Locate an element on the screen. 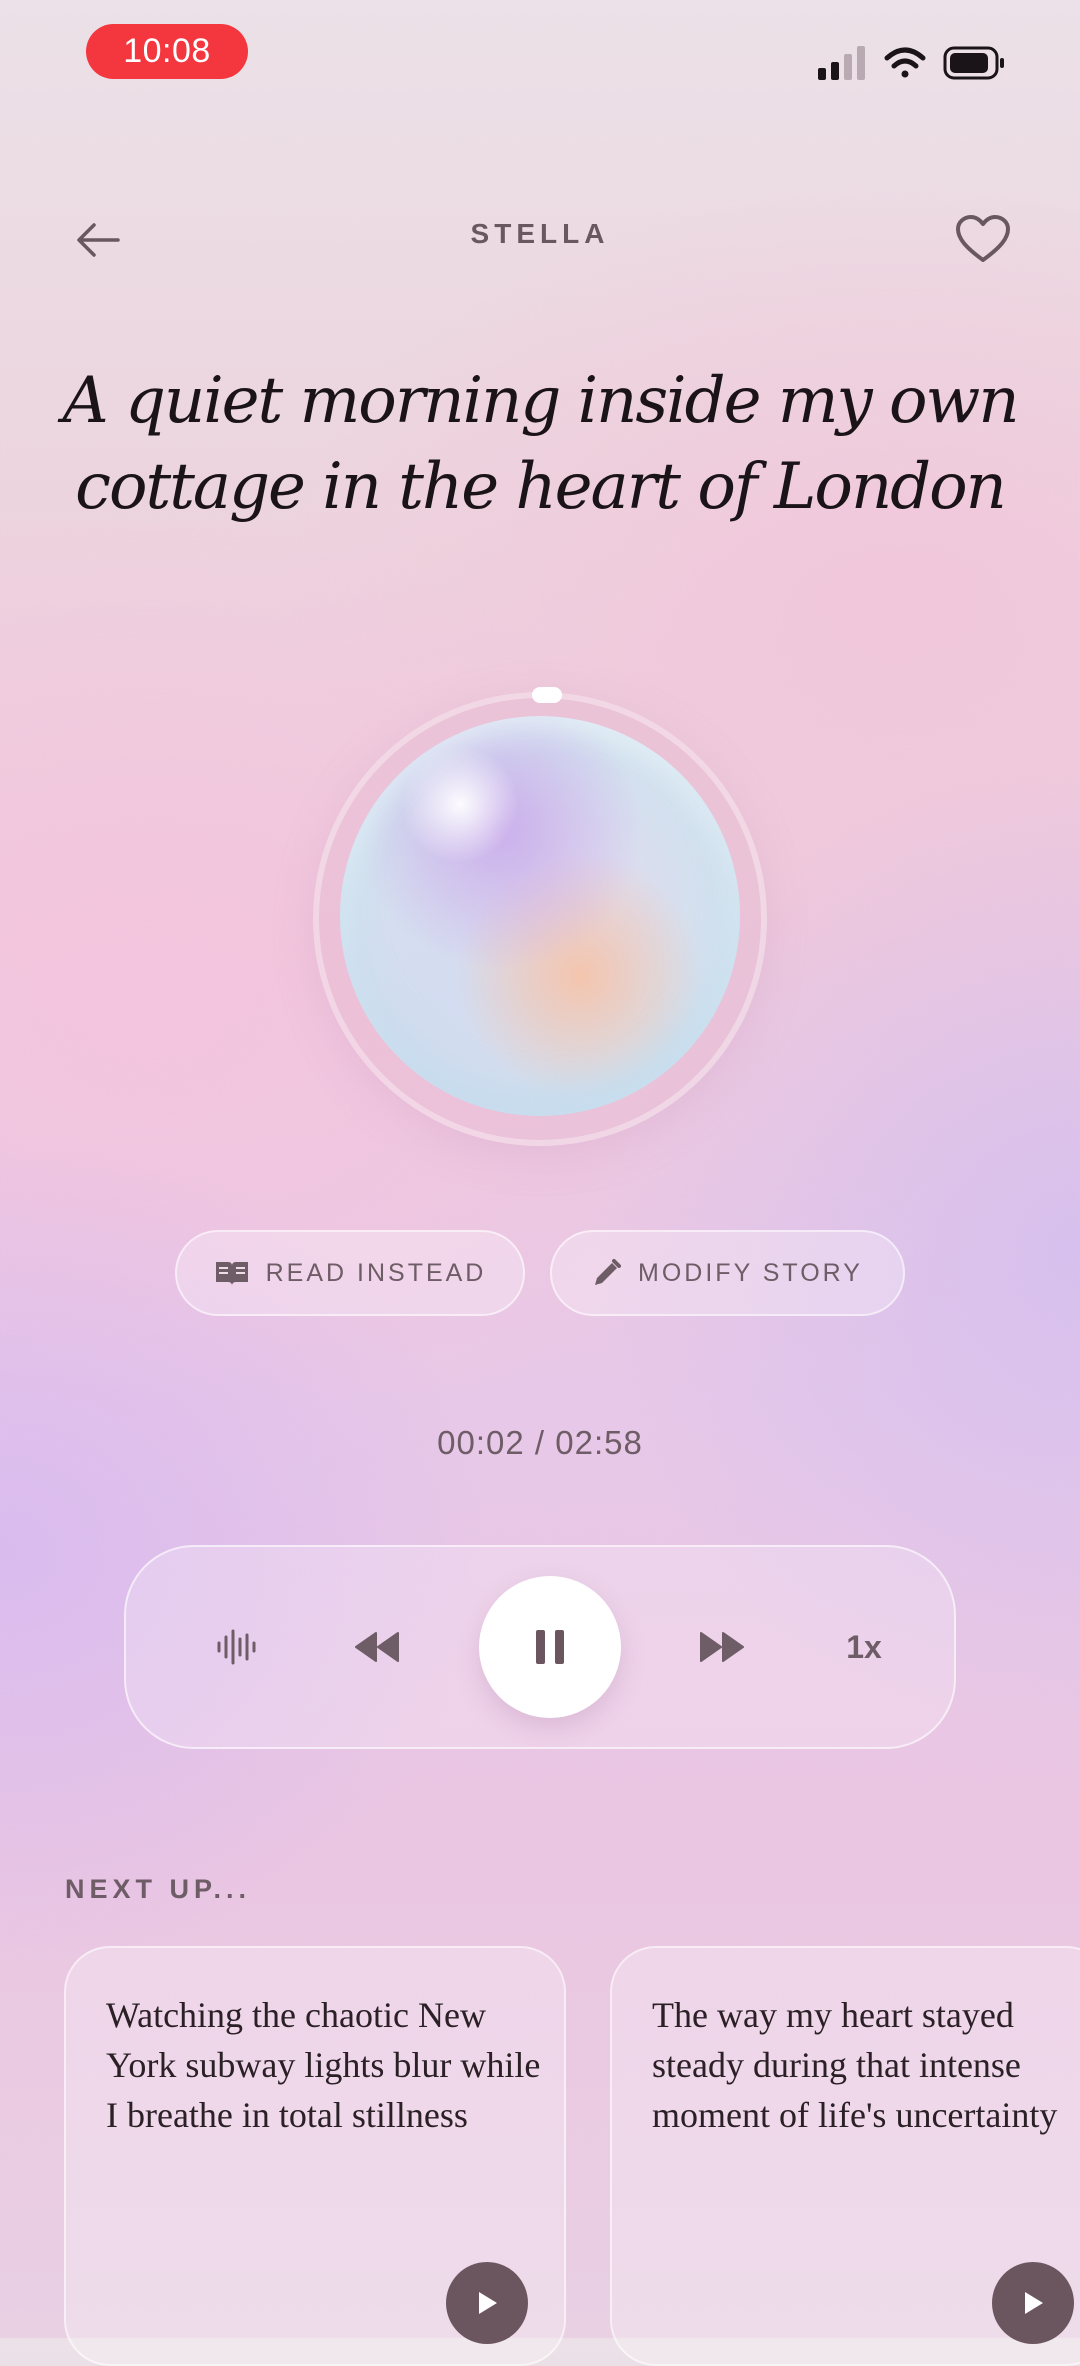 This screenshot has width=1080, height=2366. audio-orb is located at coordinates (540, 916).